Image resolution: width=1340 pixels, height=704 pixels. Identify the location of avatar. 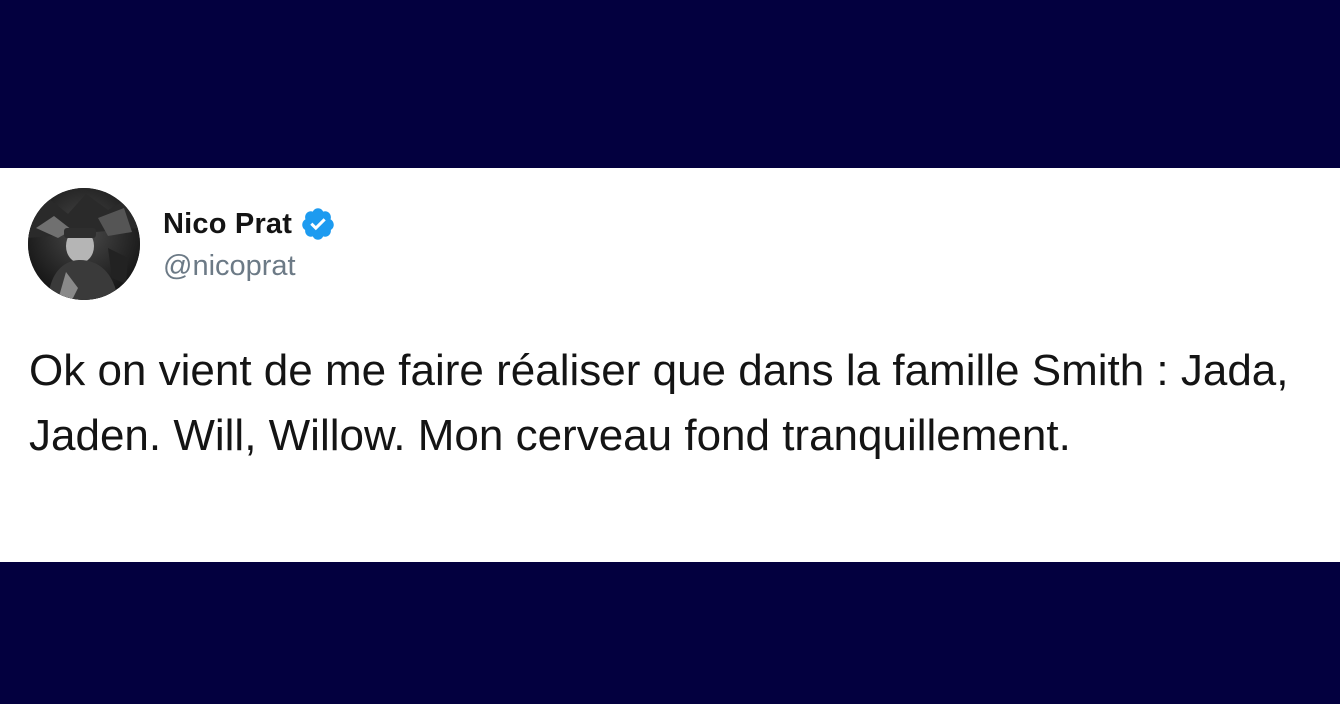
(84, 244).